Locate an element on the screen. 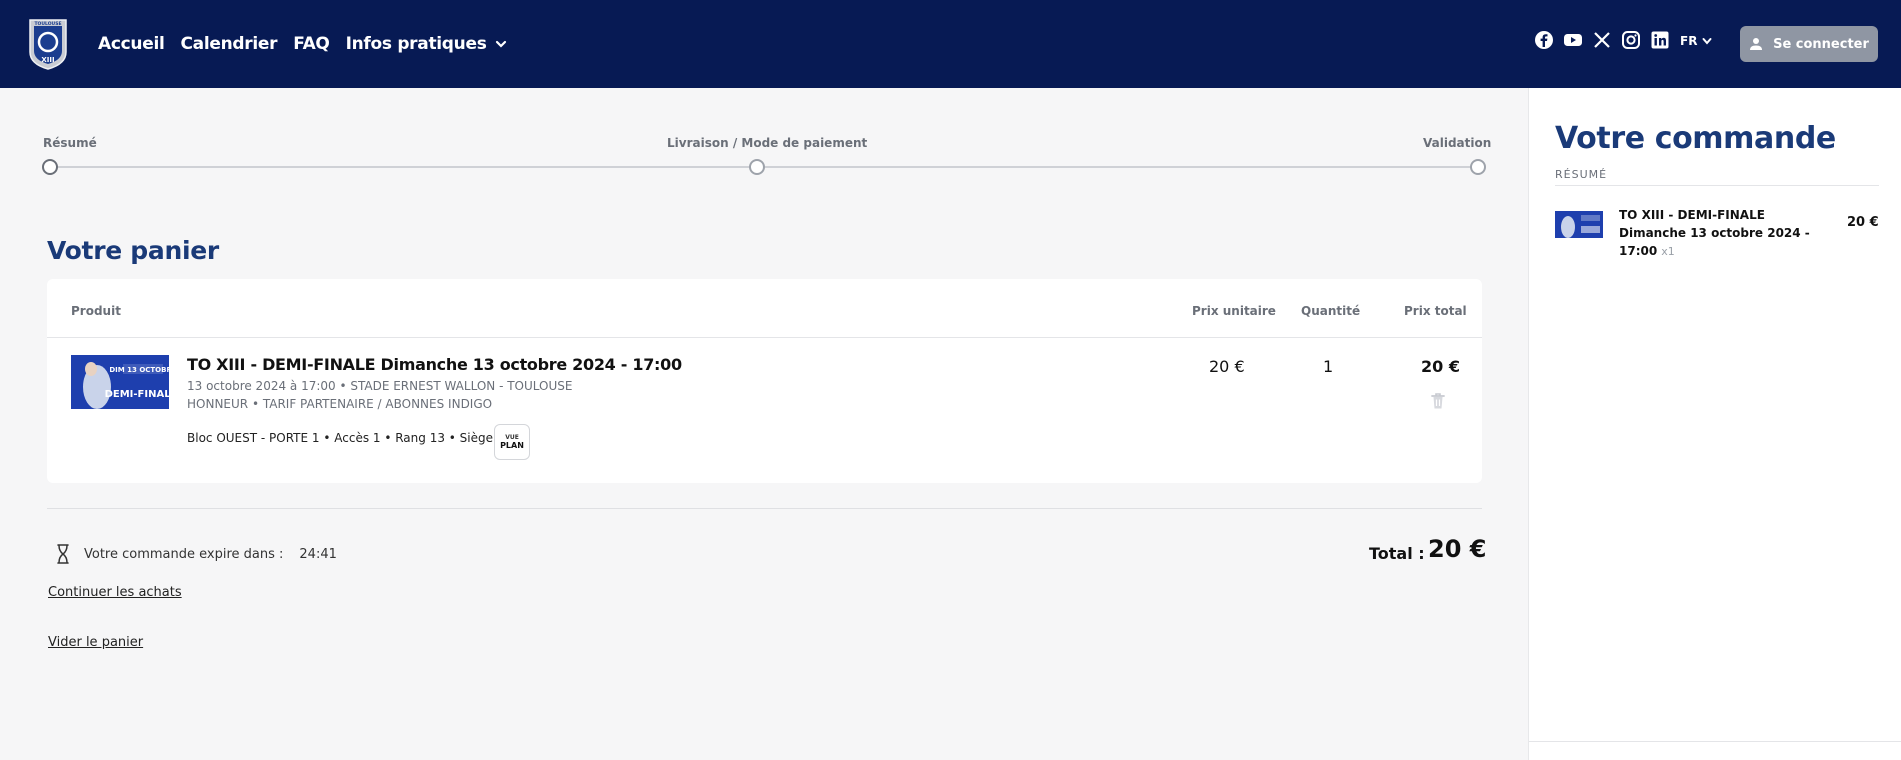 The height and width of the screenshot is (760, 1901). table-header-divider is located at coordinates (764, 337).